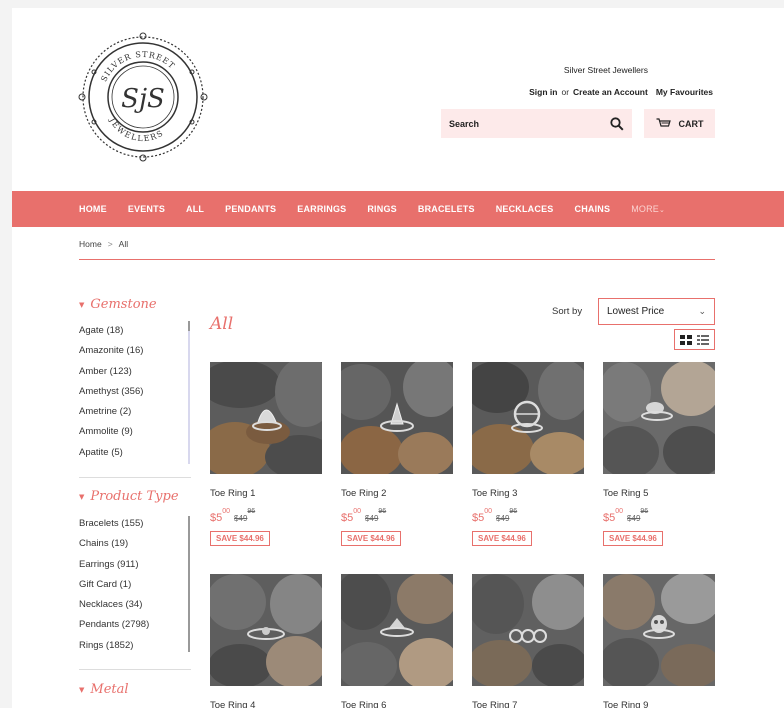 Image resolution: width=784 pixels, height=708 pixels. I want to click on original-price-cents: 96, so click(251, 511).